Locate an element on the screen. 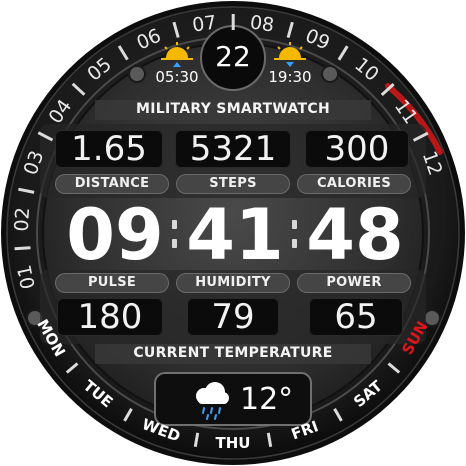 This screenshot has height=466, width=466. steps-value: 5321 is located at coordinates (233, 149).